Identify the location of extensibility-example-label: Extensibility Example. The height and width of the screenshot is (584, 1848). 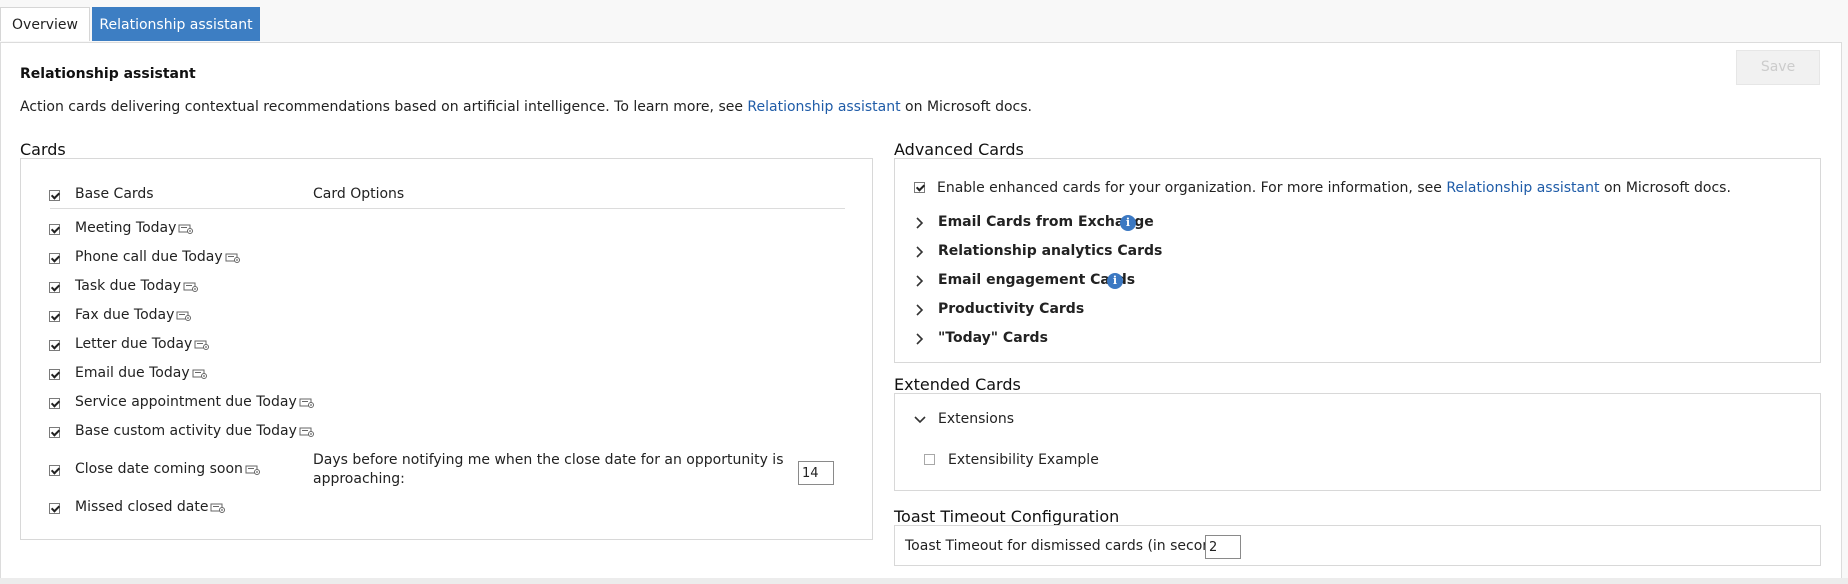
(1023, 460).